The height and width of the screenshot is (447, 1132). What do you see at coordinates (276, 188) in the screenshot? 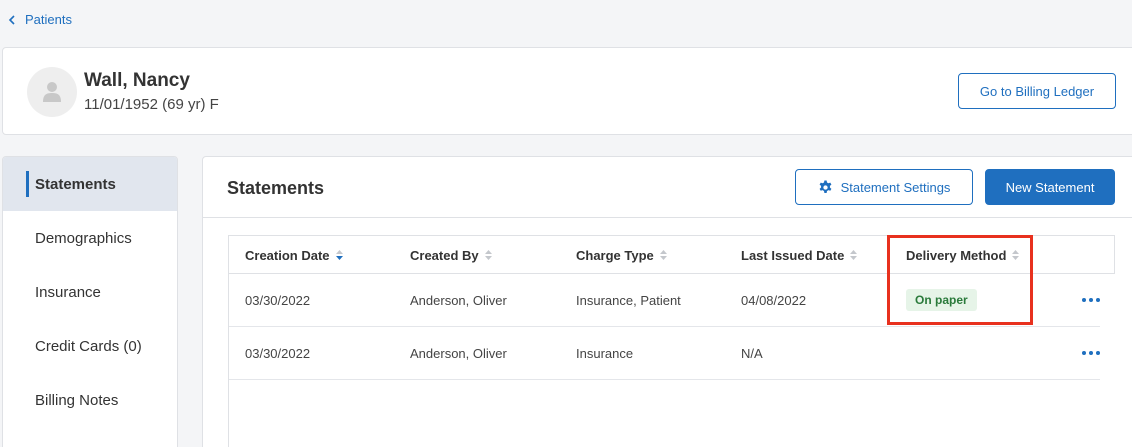
I see `page-title: Statements` at bounding box center [276, 188].